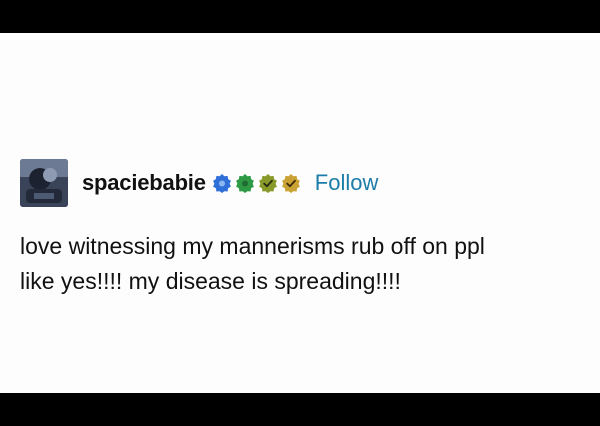  I want to click on badge-row, so click(256, 183).